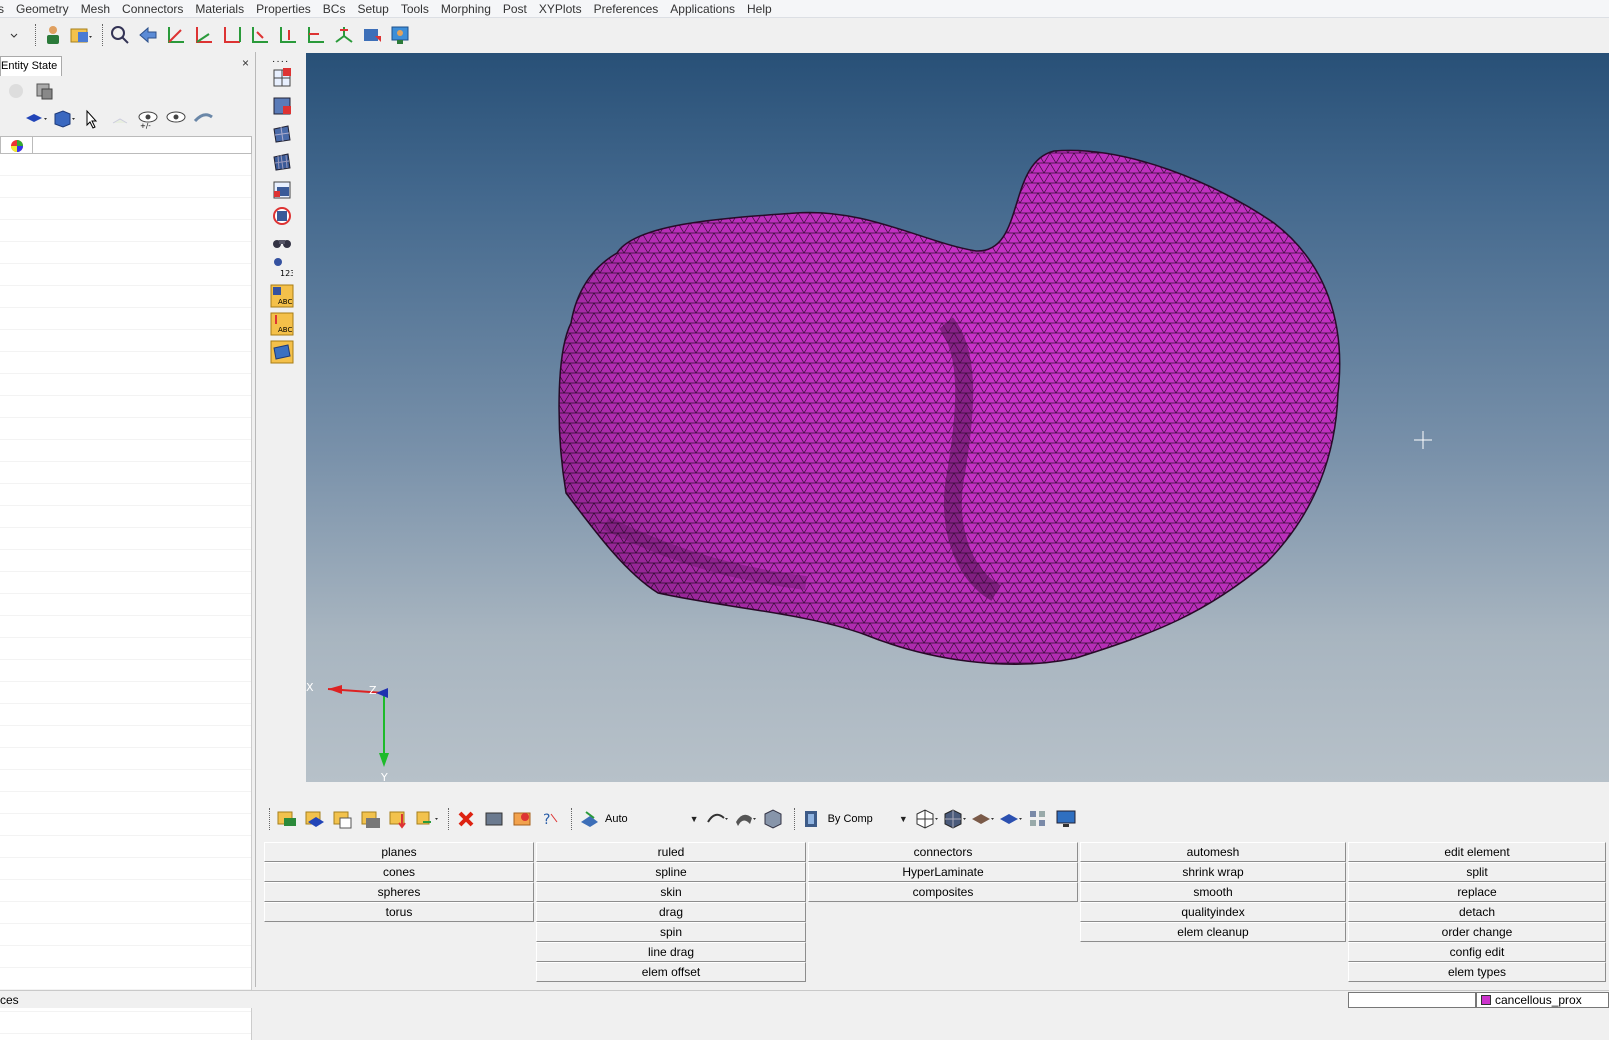 The height and width of the screenshot is (1040, 1609). What do you see at coordinates (282, 216) in the screenshot?
I see `sphere-clip-icon` at bounding box center [282, 216].